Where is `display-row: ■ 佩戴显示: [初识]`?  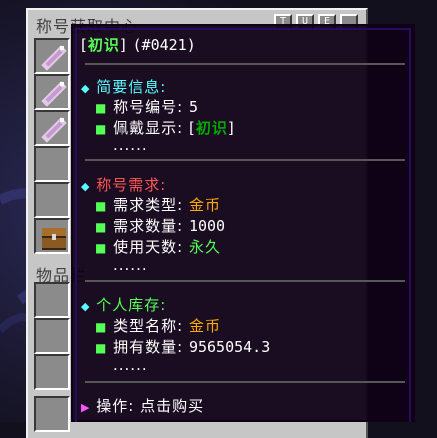
display-row: ■ 佩戴显示: [初识] is located at coordinates (165, 127).